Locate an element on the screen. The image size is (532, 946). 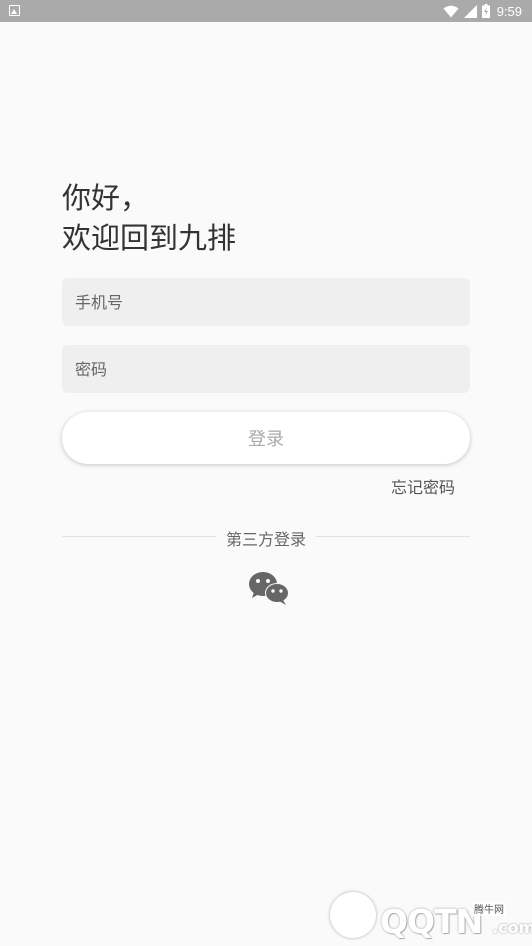
signal-icon is located at coordinates (470, 11).